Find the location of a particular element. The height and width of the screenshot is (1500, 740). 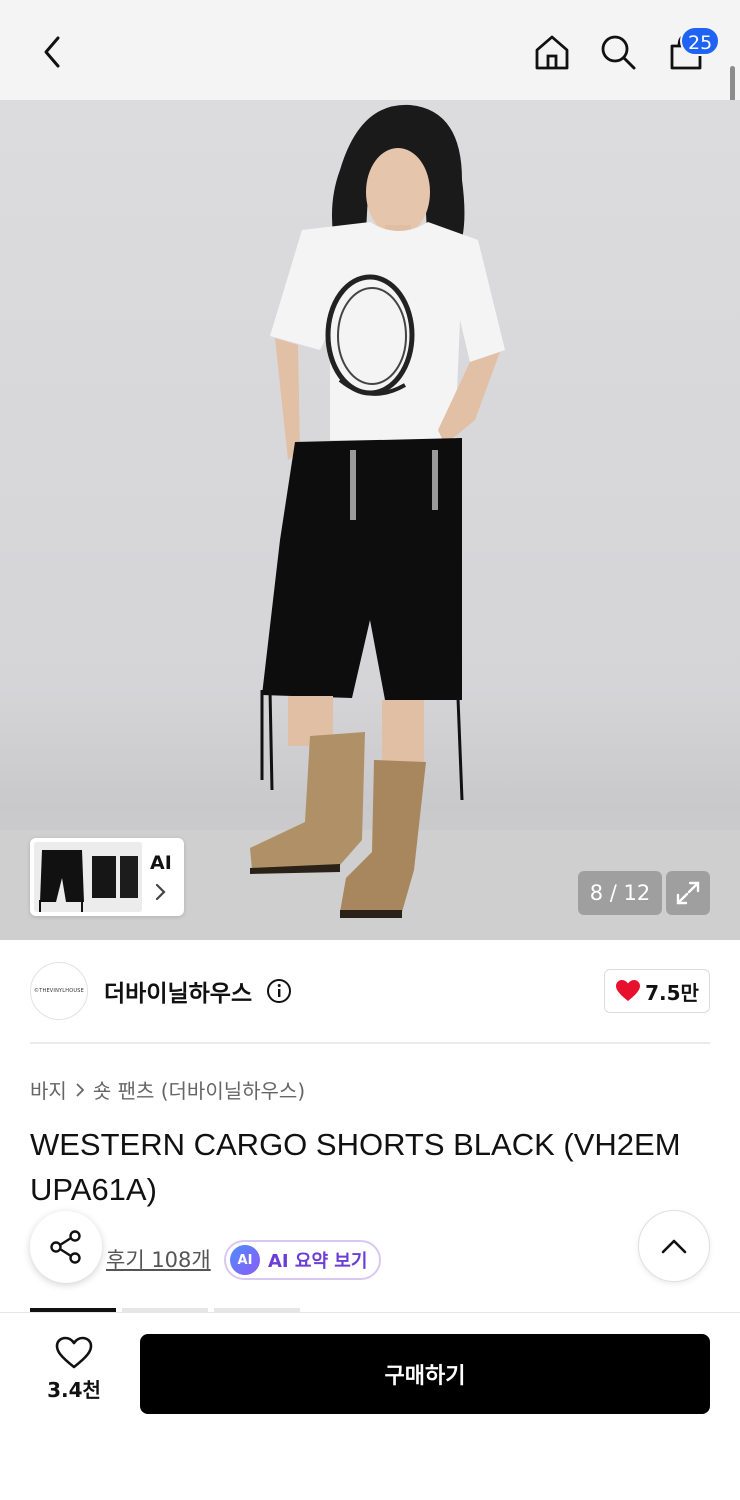

breadcrumb-category: 바지 is located at coordinates (48, 1089).